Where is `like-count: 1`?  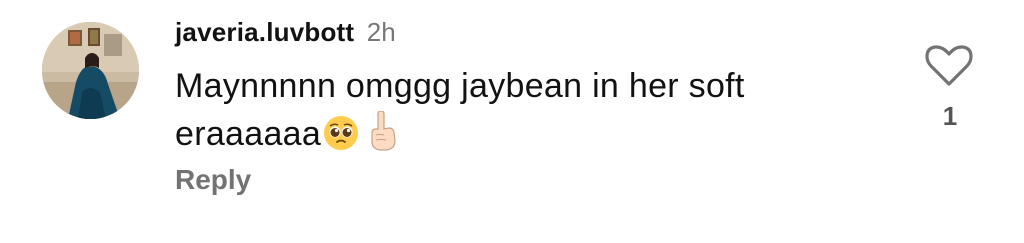 like-count: 1 is located at coordinates (950, 116).